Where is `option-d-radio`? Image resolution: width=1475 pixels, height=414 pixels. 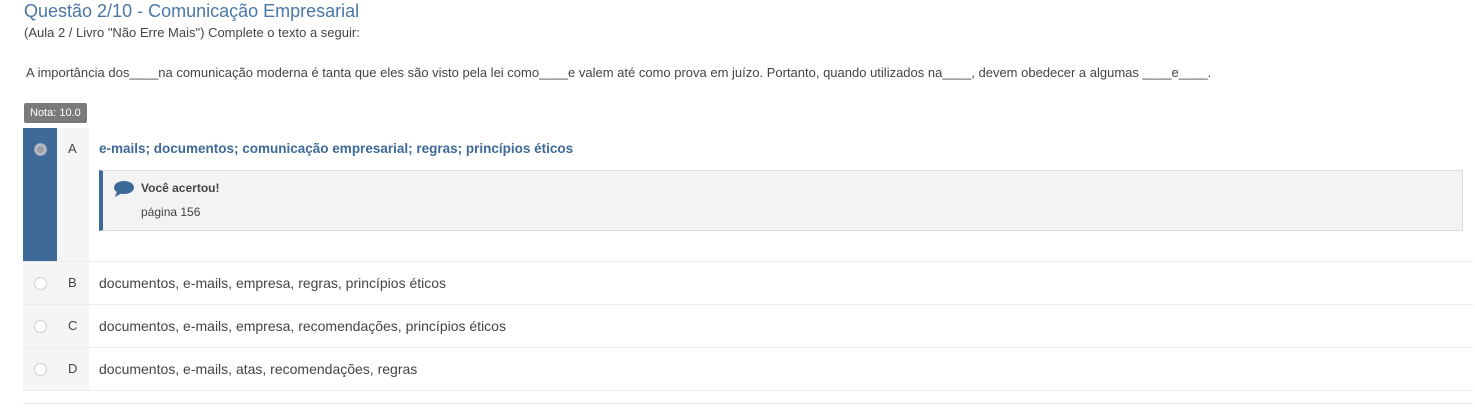
option-d-radio is located at coordinates (40, 369).